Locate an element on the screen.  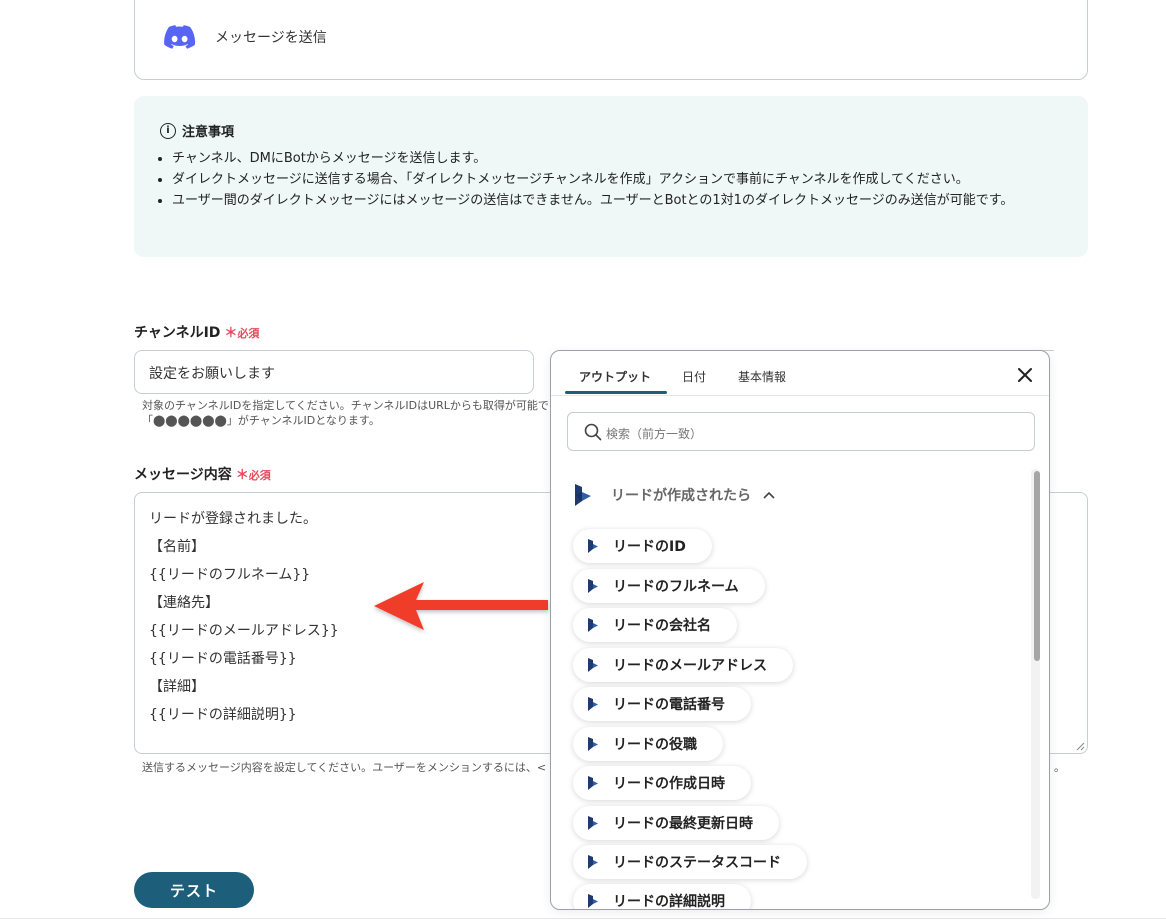
message-help: 送信するメッセージ内容を設定してください。ユーザーをメンションするには、< is located at coordinates (344, 767).